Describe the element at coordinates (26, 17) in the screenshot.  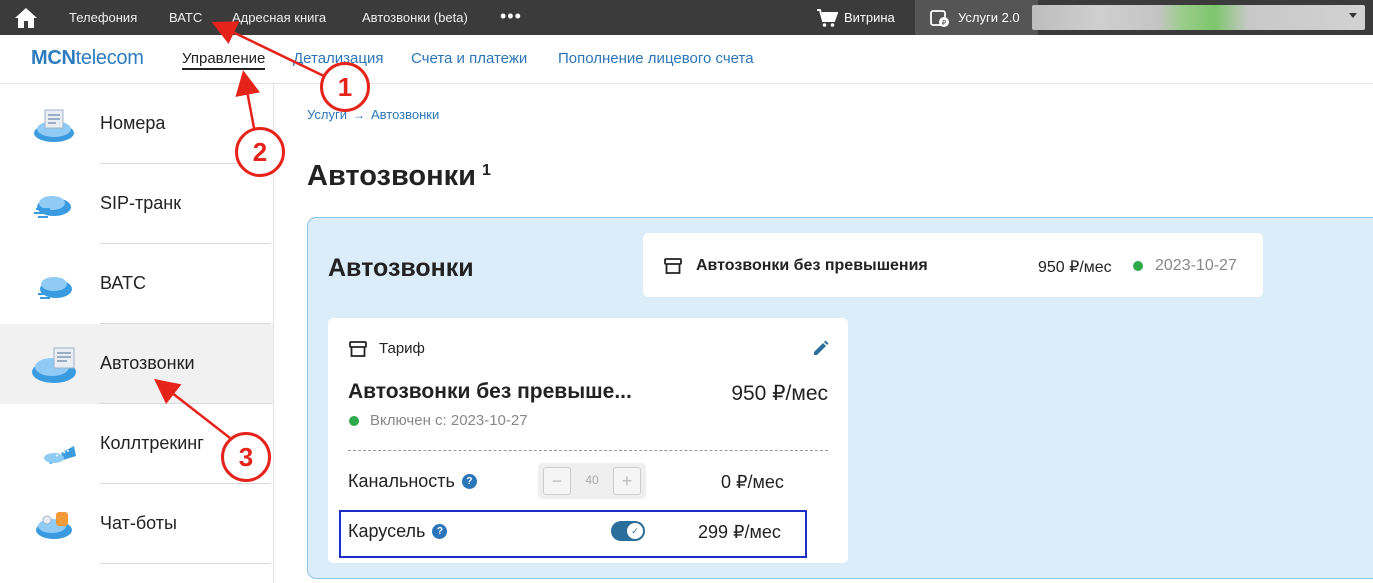
I see `home-icon` at that location.